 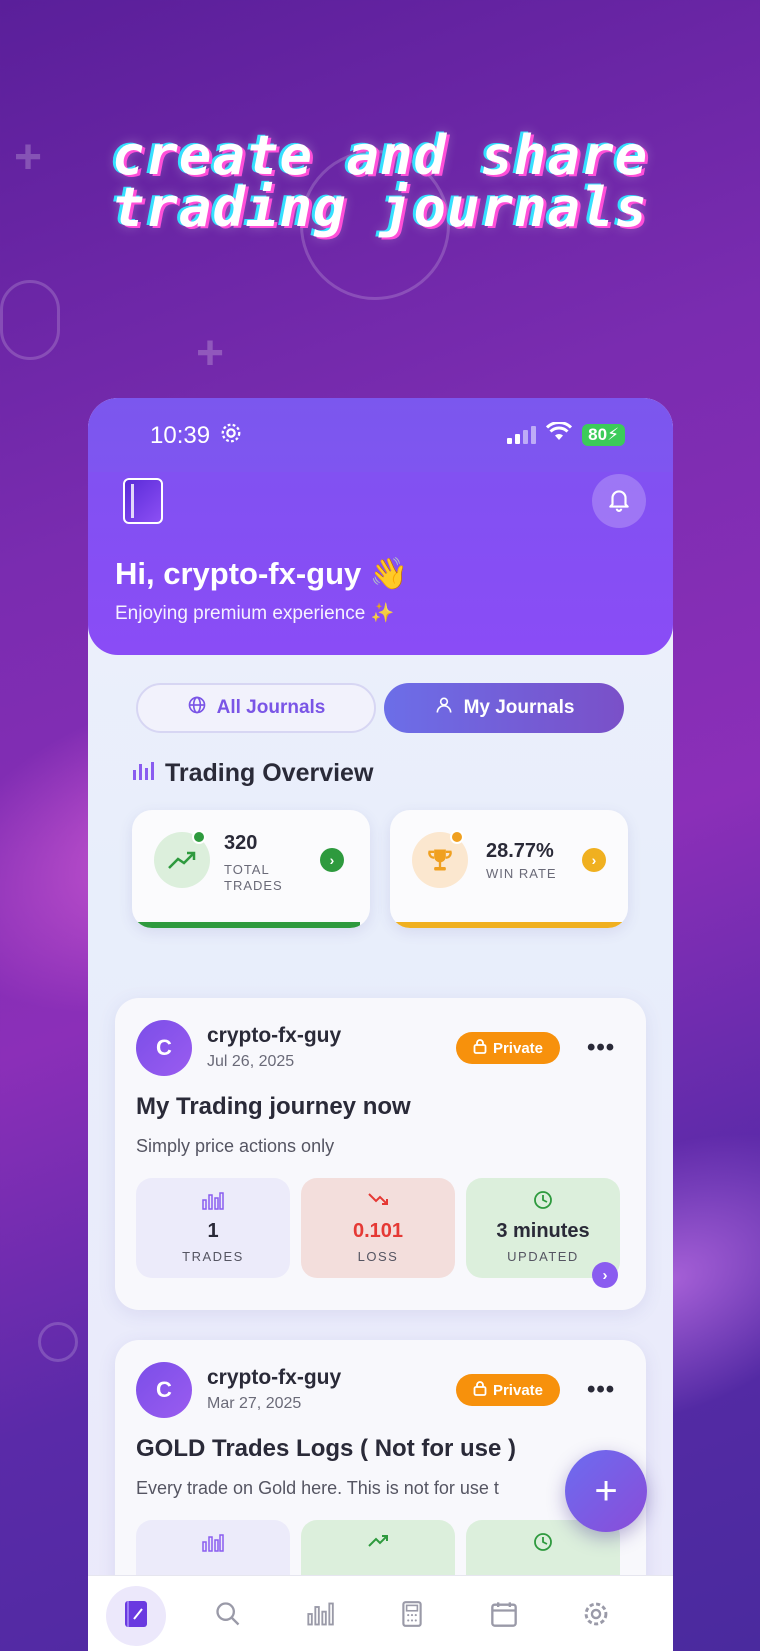 What do you see at coordinates (210, 353) in the screenshot?
I see `background-plus: +` at bounding box center [210, 353].